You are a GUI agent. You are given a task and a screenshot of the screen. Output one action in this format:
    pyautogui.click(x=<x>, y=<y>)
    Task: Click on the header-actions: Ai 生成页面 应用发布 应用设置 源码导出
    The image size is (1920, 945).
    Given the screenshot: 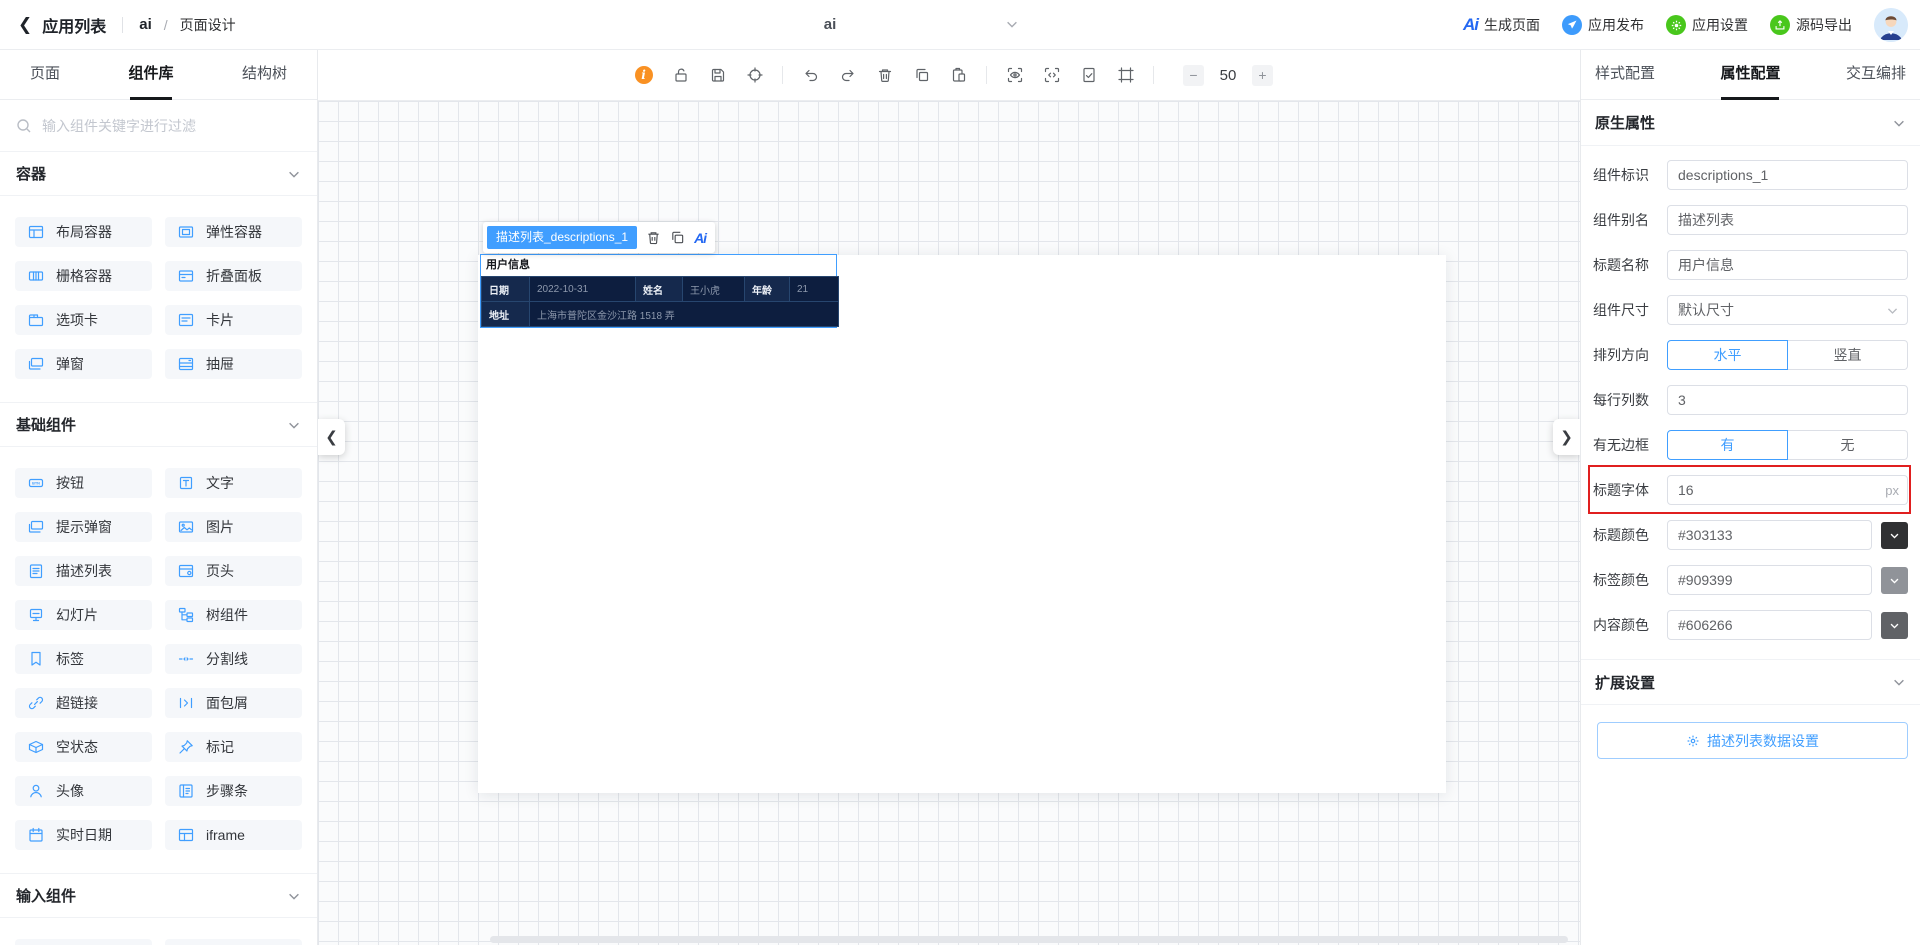 What is the action you would take?
    pyautogui.click(x=1685, y=25)
    